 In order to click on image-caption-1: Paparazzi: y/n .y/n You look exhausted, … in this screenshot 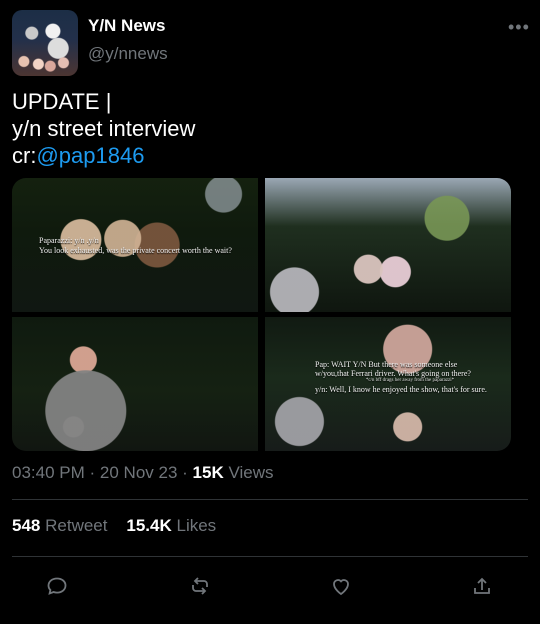, I will do `click(144, 246)`.